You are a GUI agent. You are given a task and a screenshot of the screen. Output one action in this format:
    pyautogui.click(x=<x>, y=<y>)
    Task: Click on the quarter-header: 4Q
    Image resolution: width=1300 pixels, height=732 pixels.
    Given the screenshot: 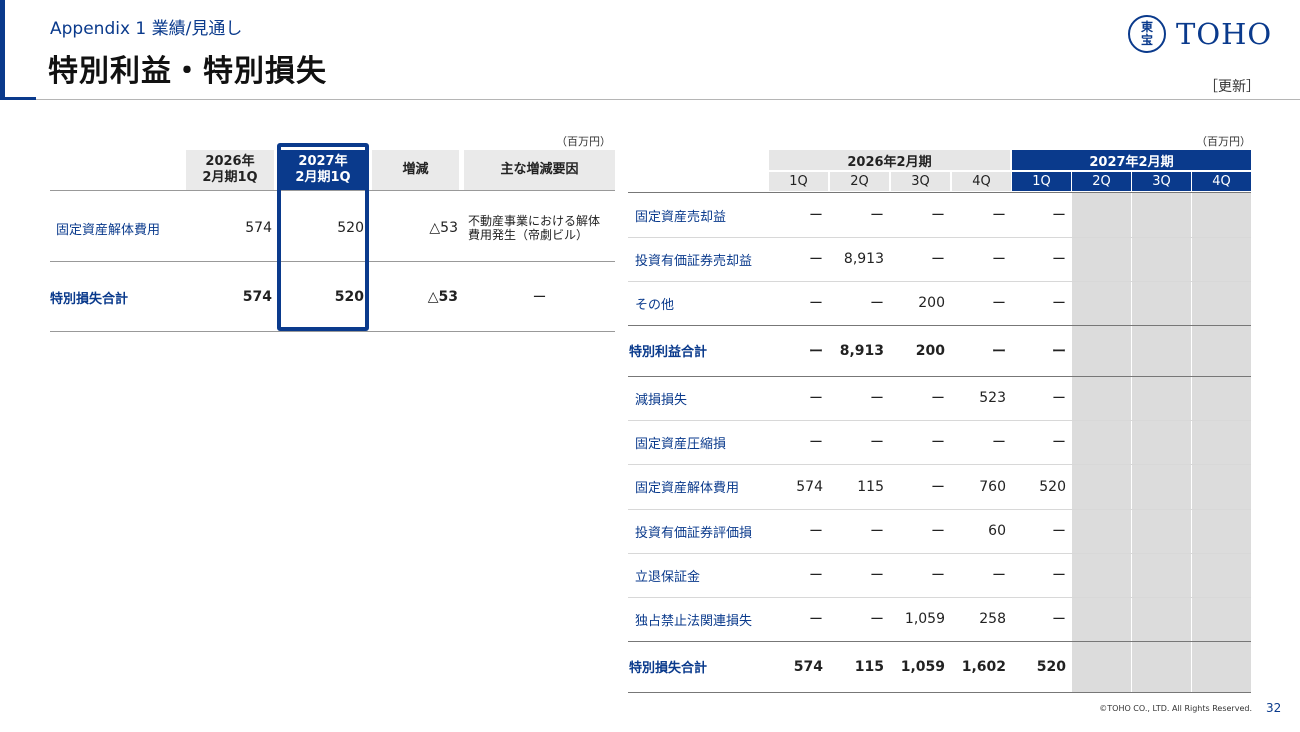 What is the action you would take?
    pyautogui.click(x=981, y=181)
    